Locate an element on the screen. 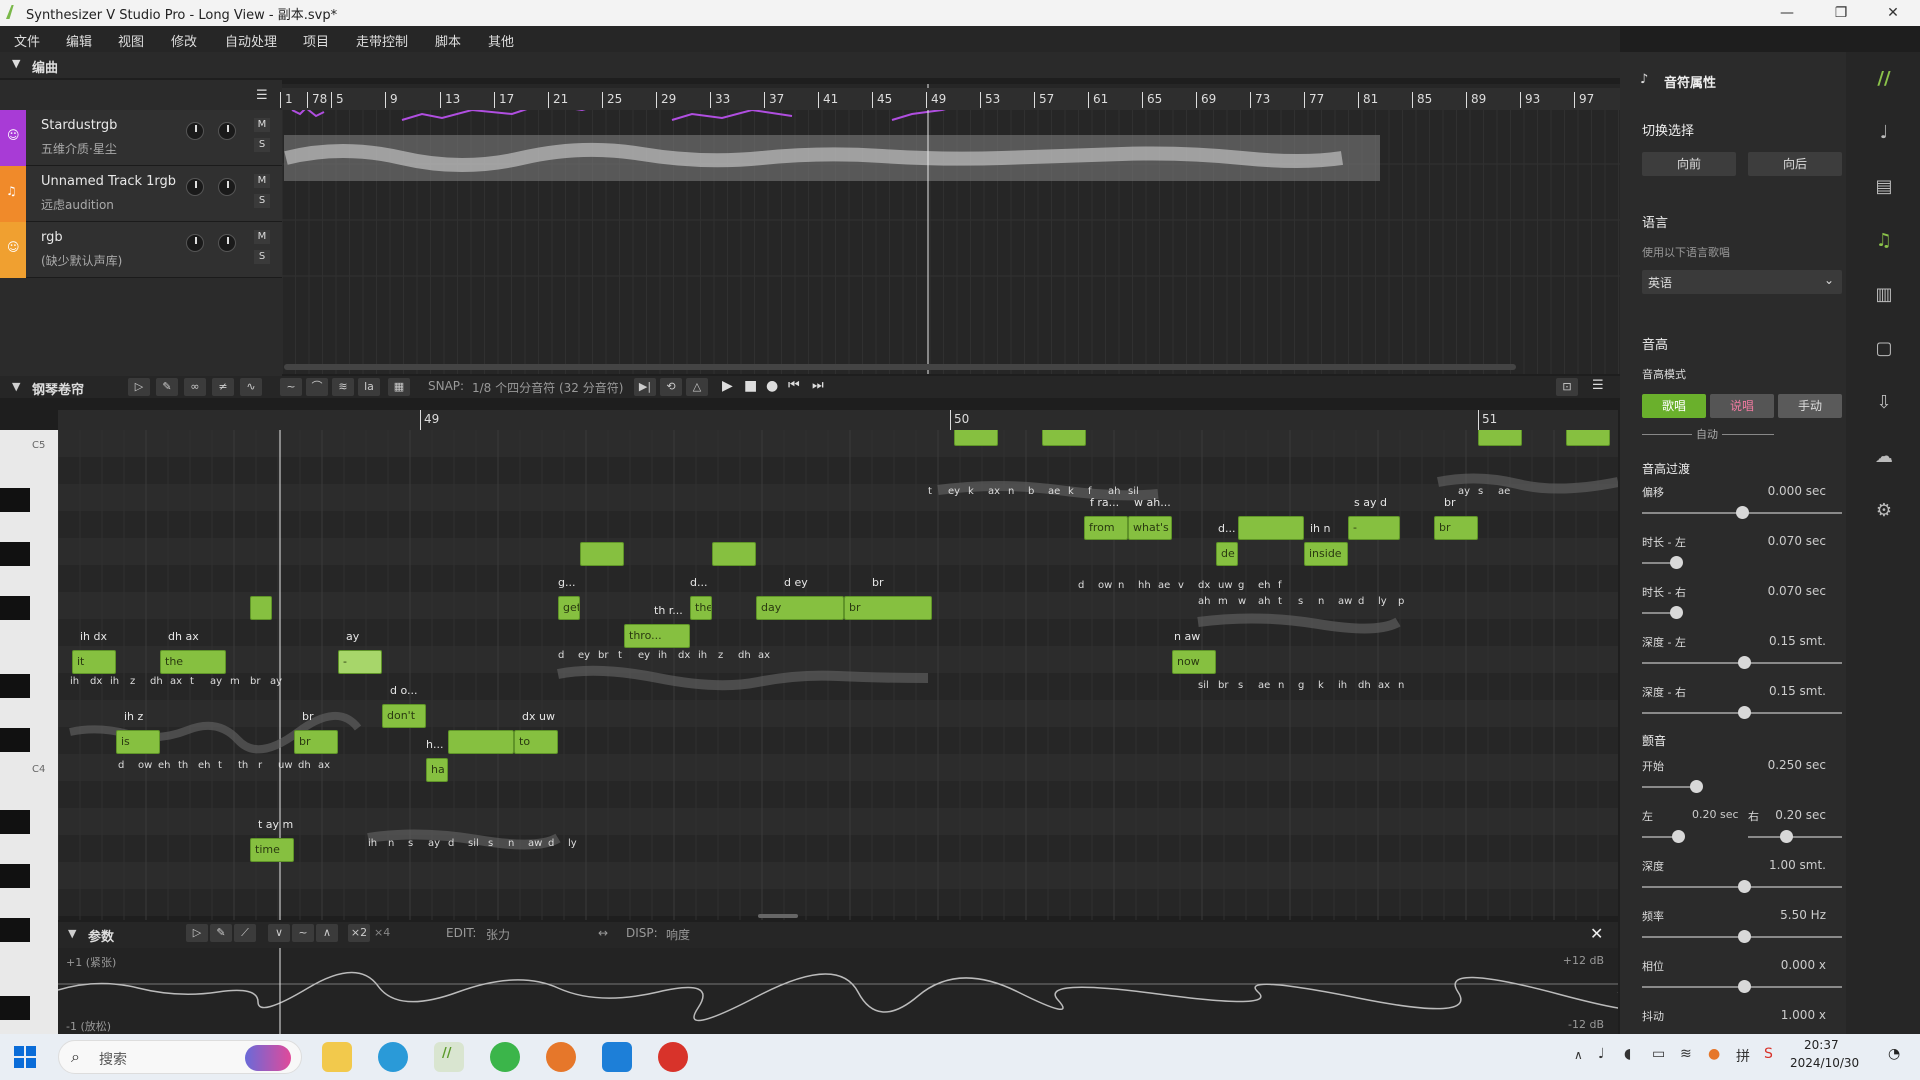 The width and height of the screenshot is (1920, 1080). param-editor: +1 (紧张) -1 (放松) +12 dB -12 dB is located at coordinates (838, 991).